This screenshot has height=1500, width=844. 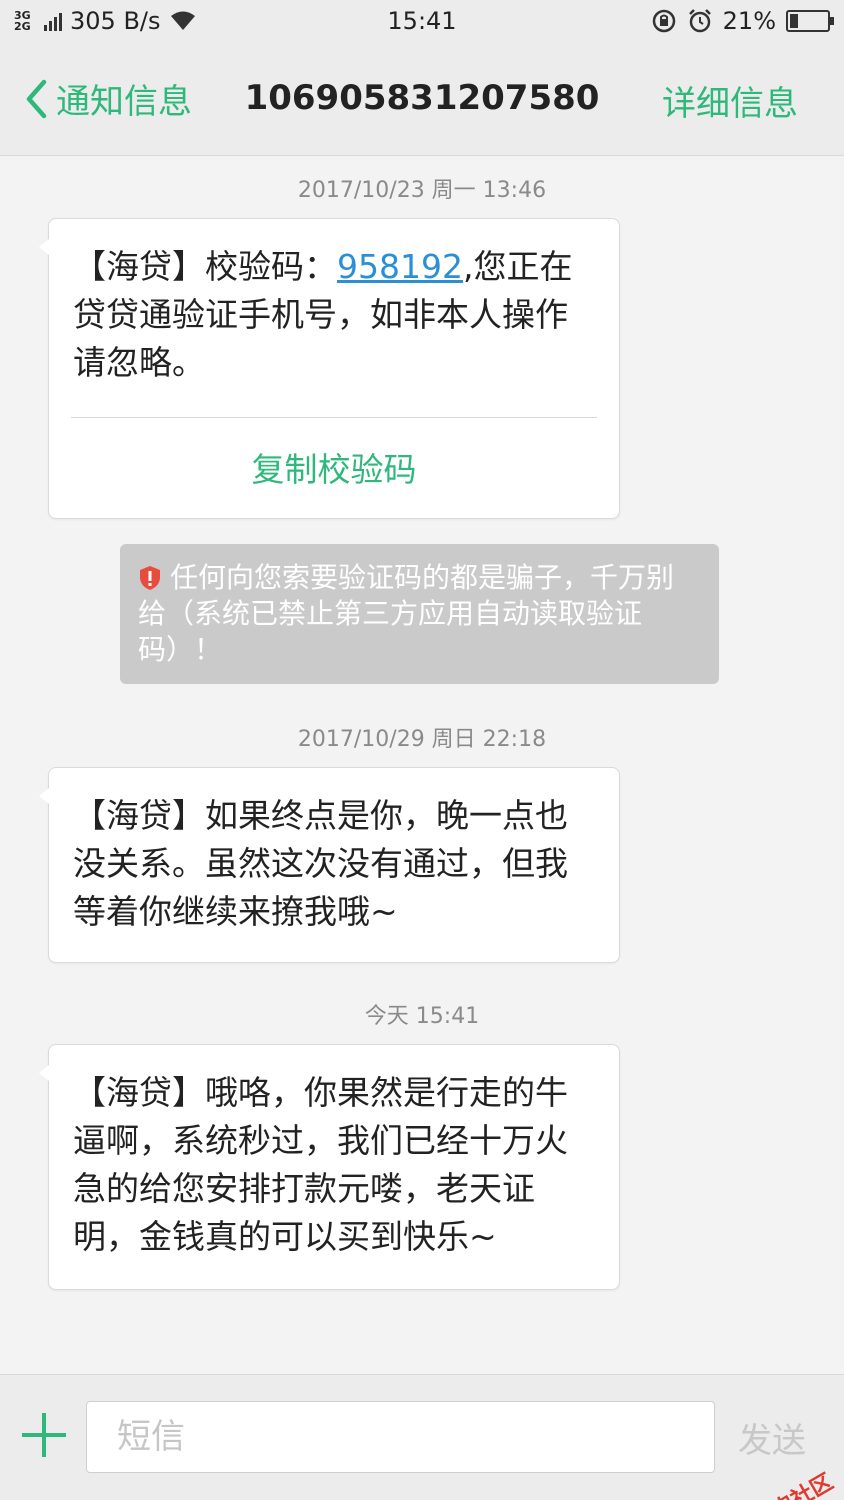 I want to click on add-attachment-button, so click(x=44, y=1435).